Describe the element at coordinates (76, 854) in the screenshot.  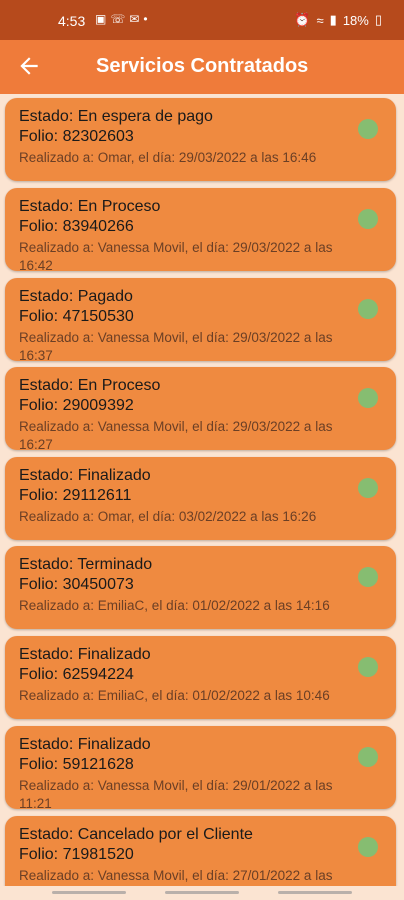
I see `service-folio: Folio: 71981520` at that location.